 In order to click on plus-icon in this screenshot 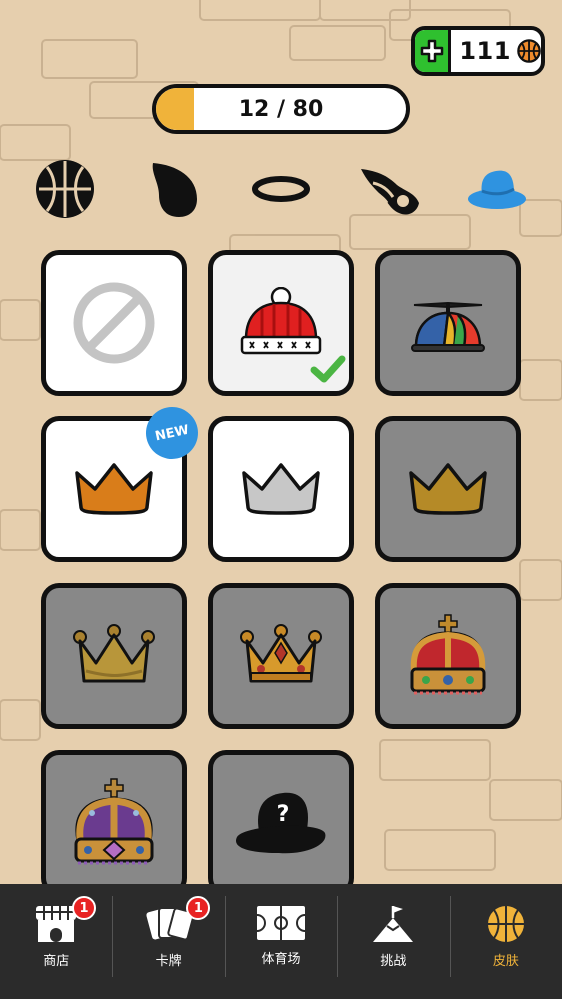, I will do `click(431, 51)`.